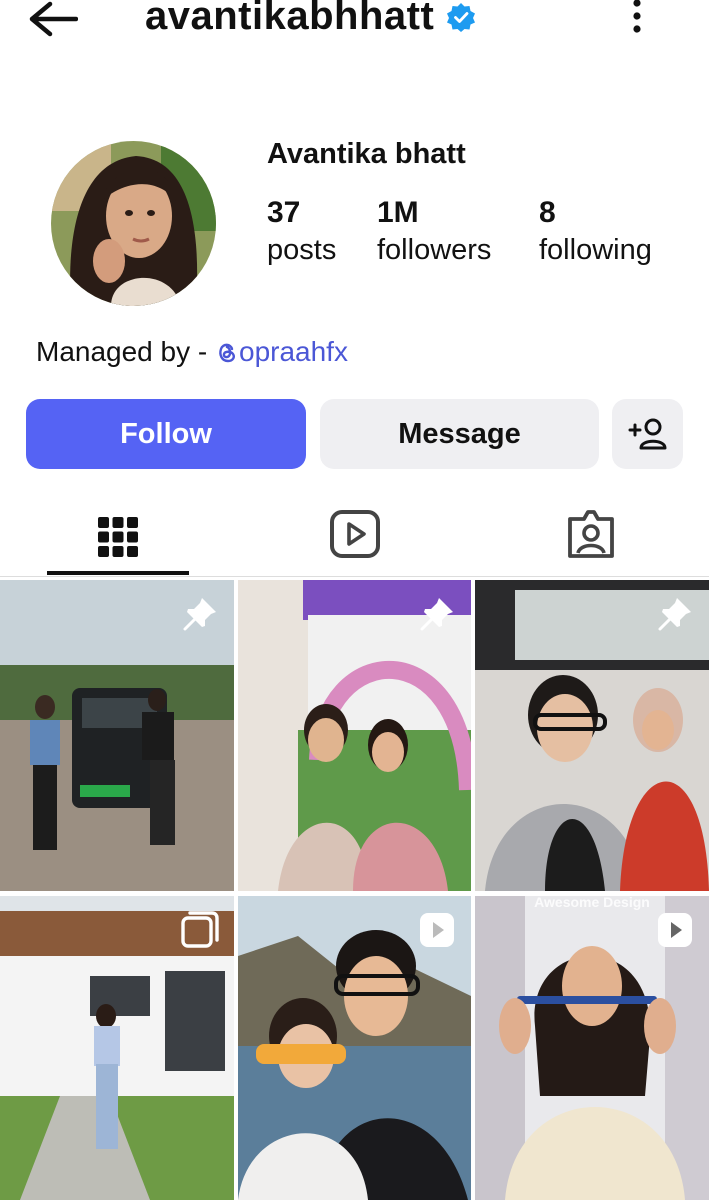 This screenshot has height=1200, width=709. Describe the element at coordinates (301, 231) in the screenshot. I see `stat-posts: 37 posts` at that location.